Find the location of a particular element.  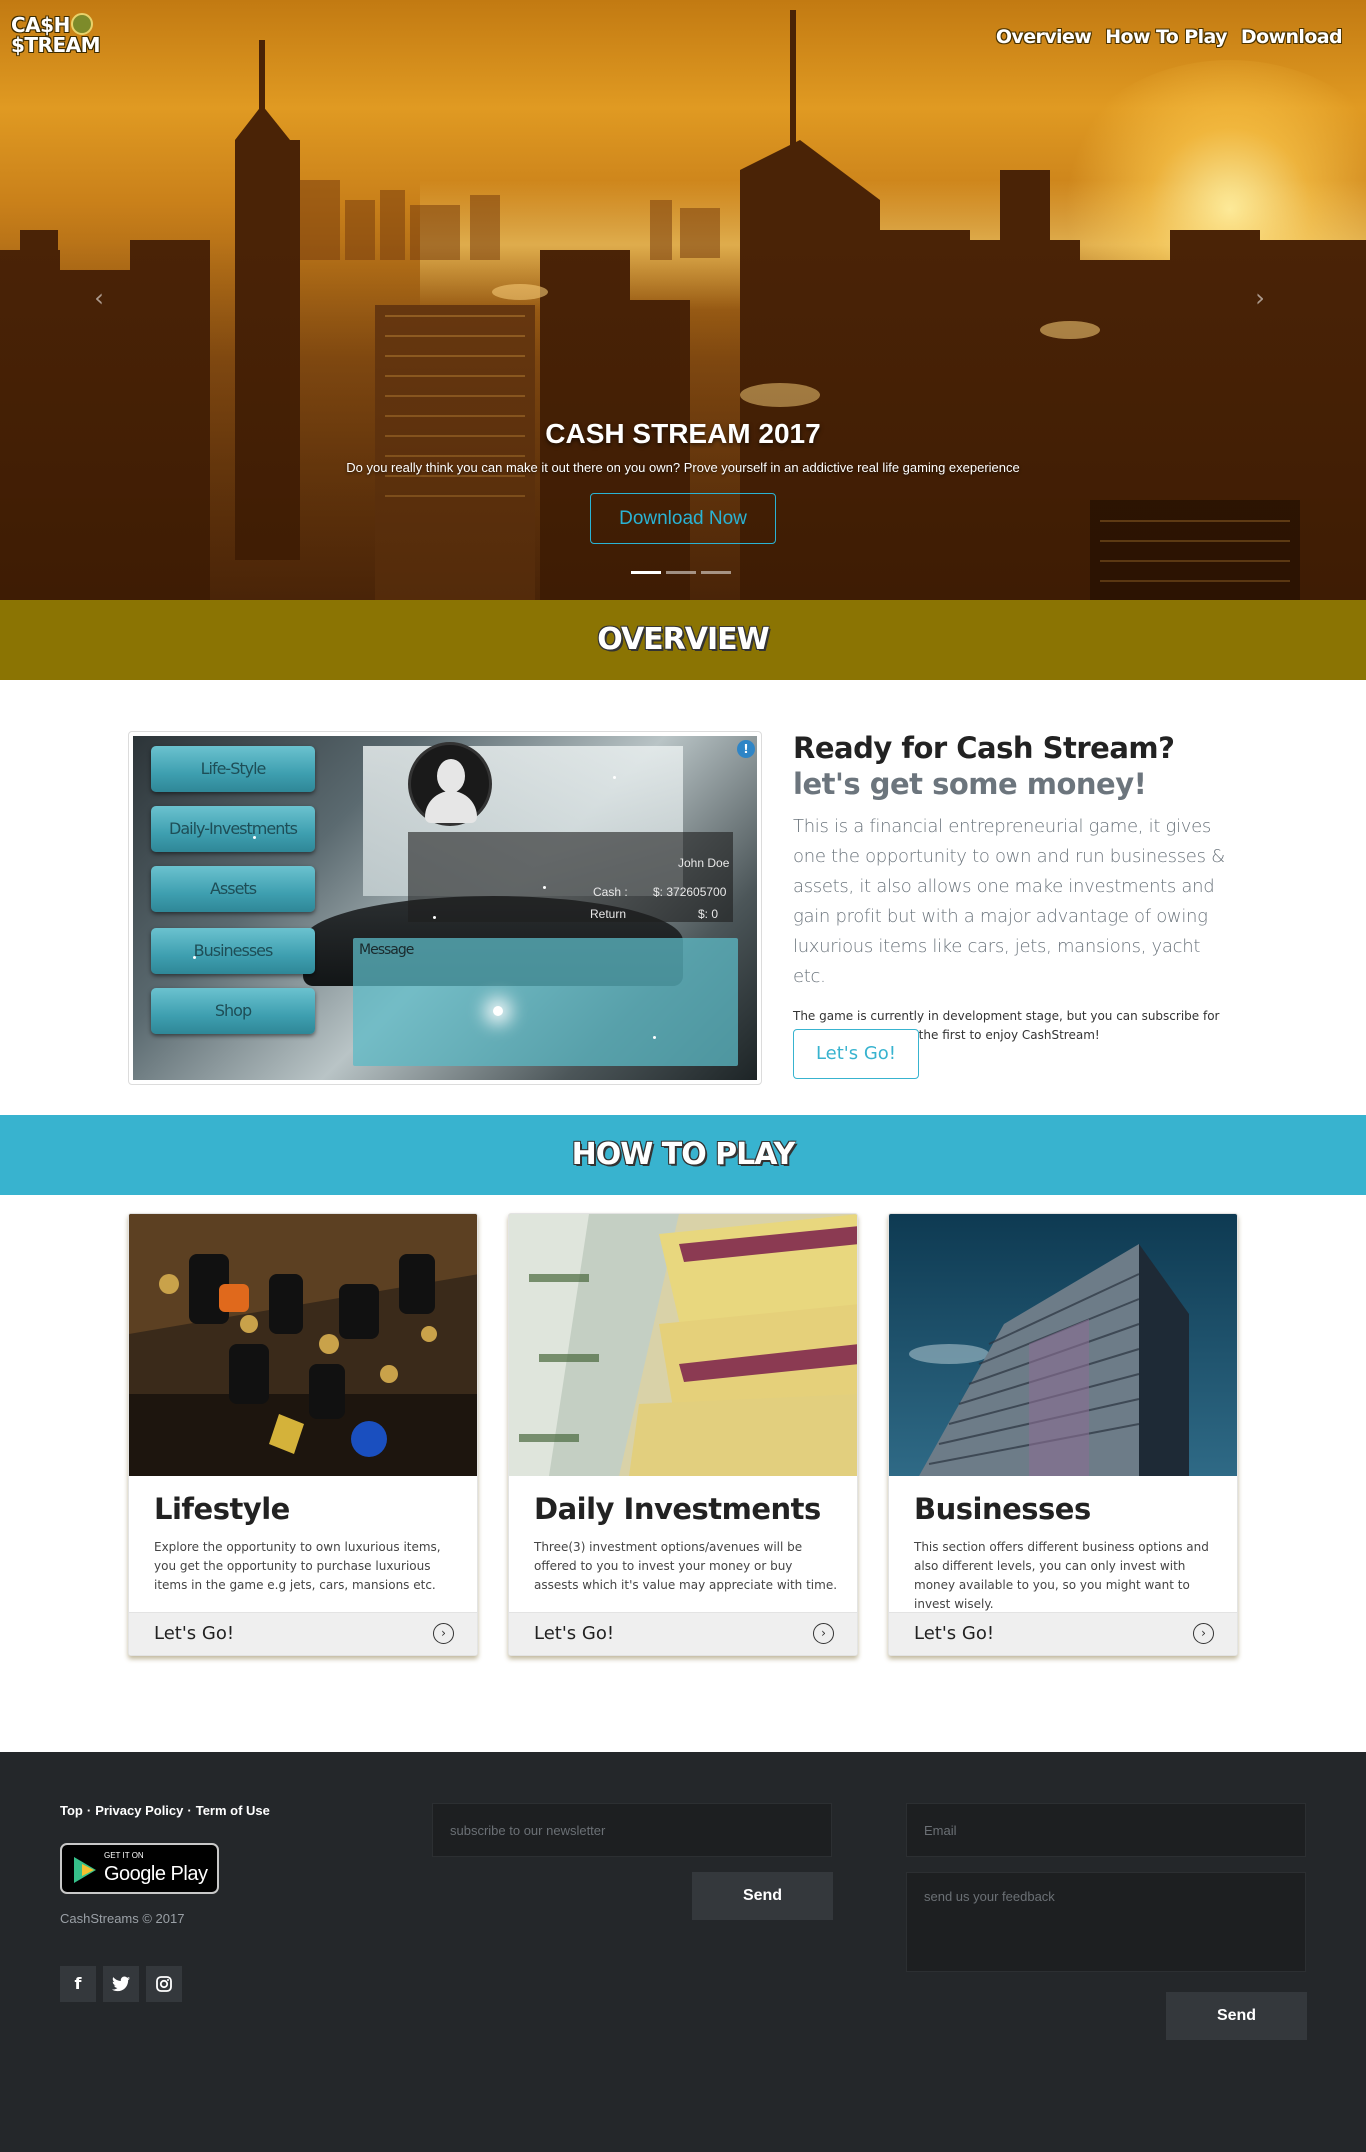

google-play-badge: GET IT ON Google Play is located at coordinates (139, 1868).